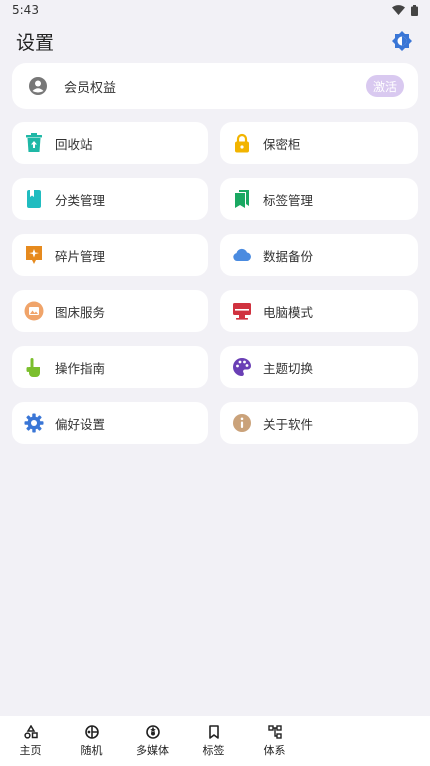 Image resolution: width=430 pixels, height=766 pixels. I want to click on tile-operation-guide: 操作指南, so click(110, 367).